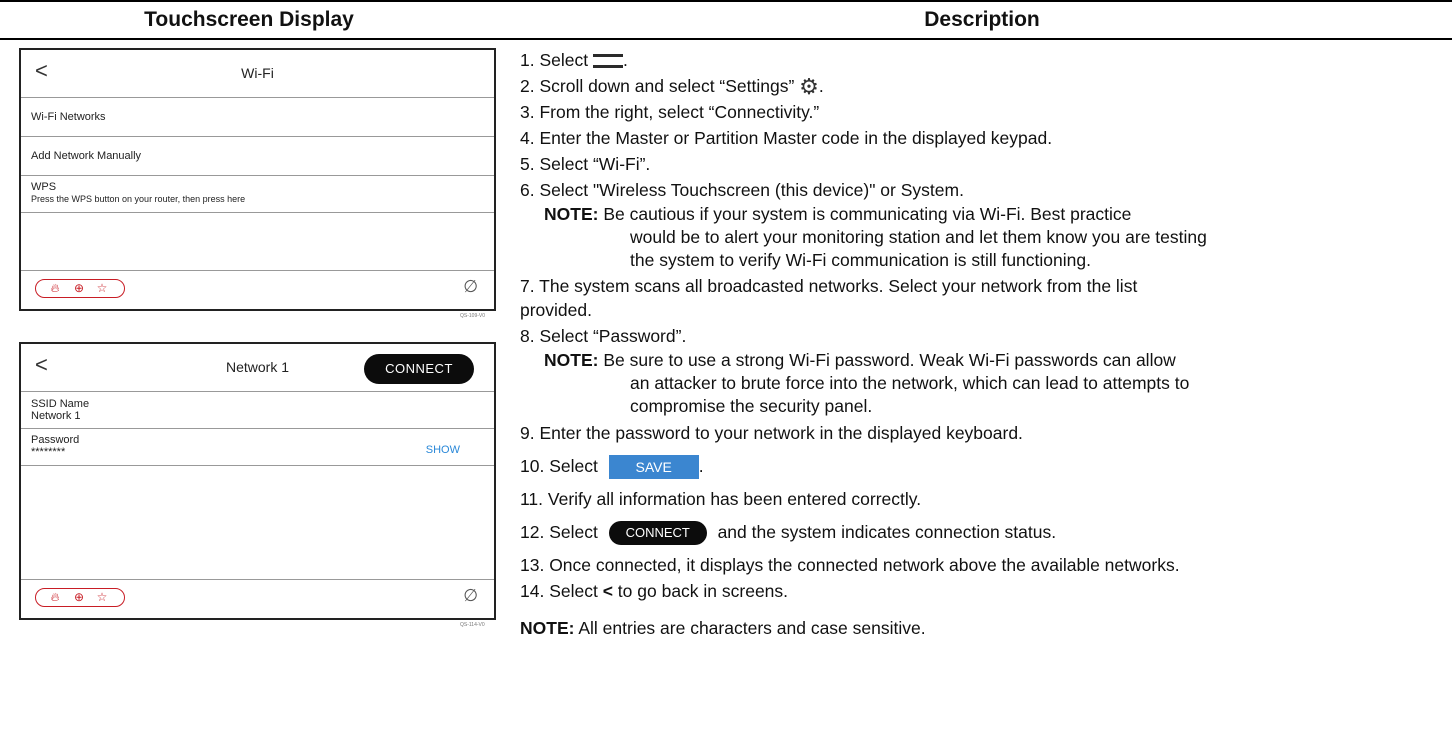  I want to click on connect-button-inline: CONNECT, so click(657, 533).